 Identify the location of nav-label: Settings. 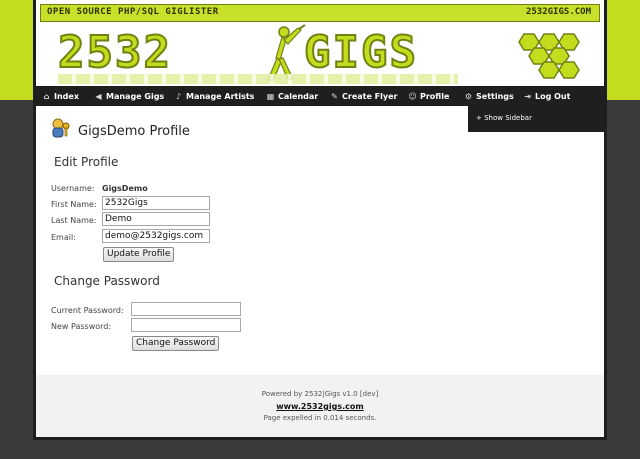
(495, 96).